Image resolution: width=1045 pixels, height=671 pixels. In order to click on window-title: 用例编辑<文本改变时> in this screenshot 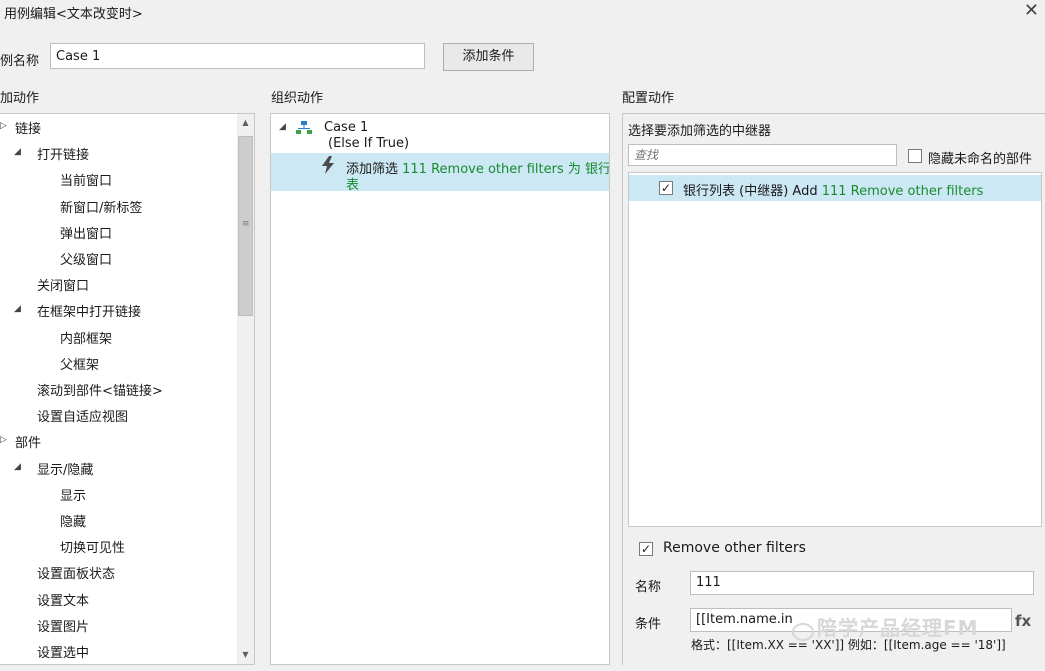, I will do `click(73, 14)`.